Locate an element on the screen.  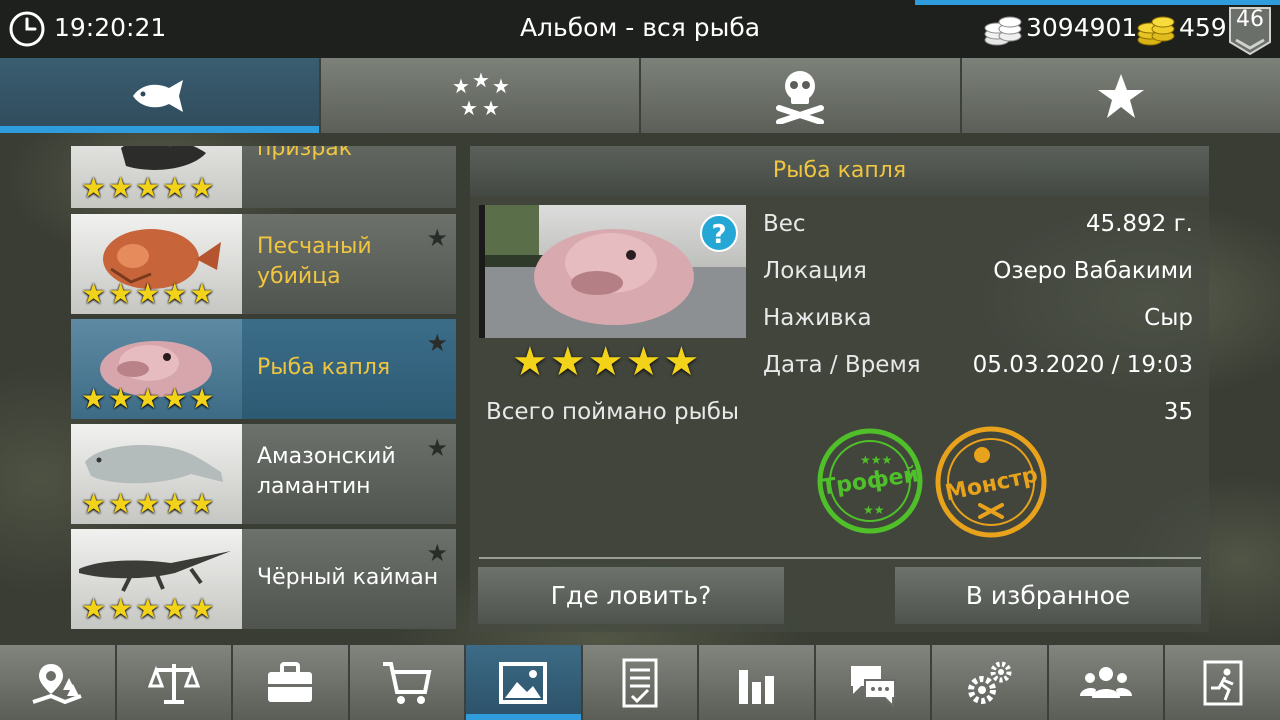
list-item-fish-2: ★★★★★ Рыба капля ★ is located at coordinates (263, 369).